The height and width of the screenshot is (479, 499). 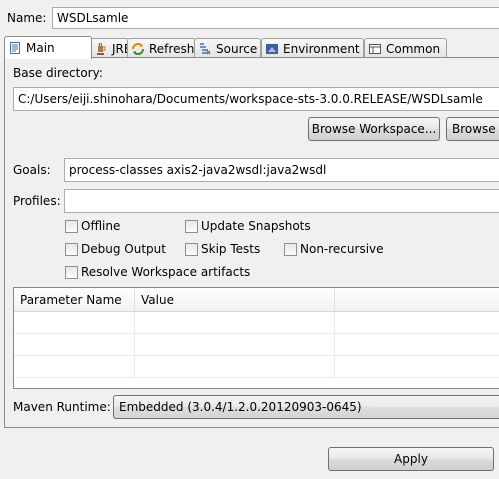 I want to click on skip-tests-checkbox, so click(x=191, y=249).